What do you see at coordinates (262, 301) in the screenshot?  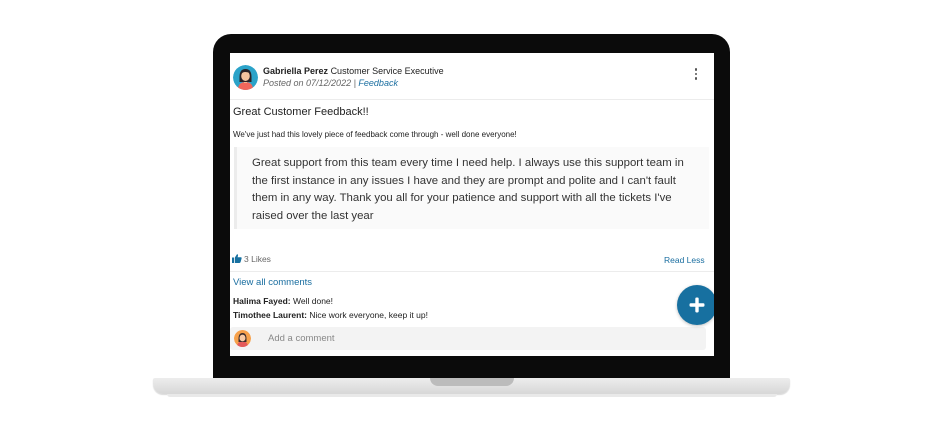 I see `comment-author: Halima Fayed:` at bounding box center [262, 301].